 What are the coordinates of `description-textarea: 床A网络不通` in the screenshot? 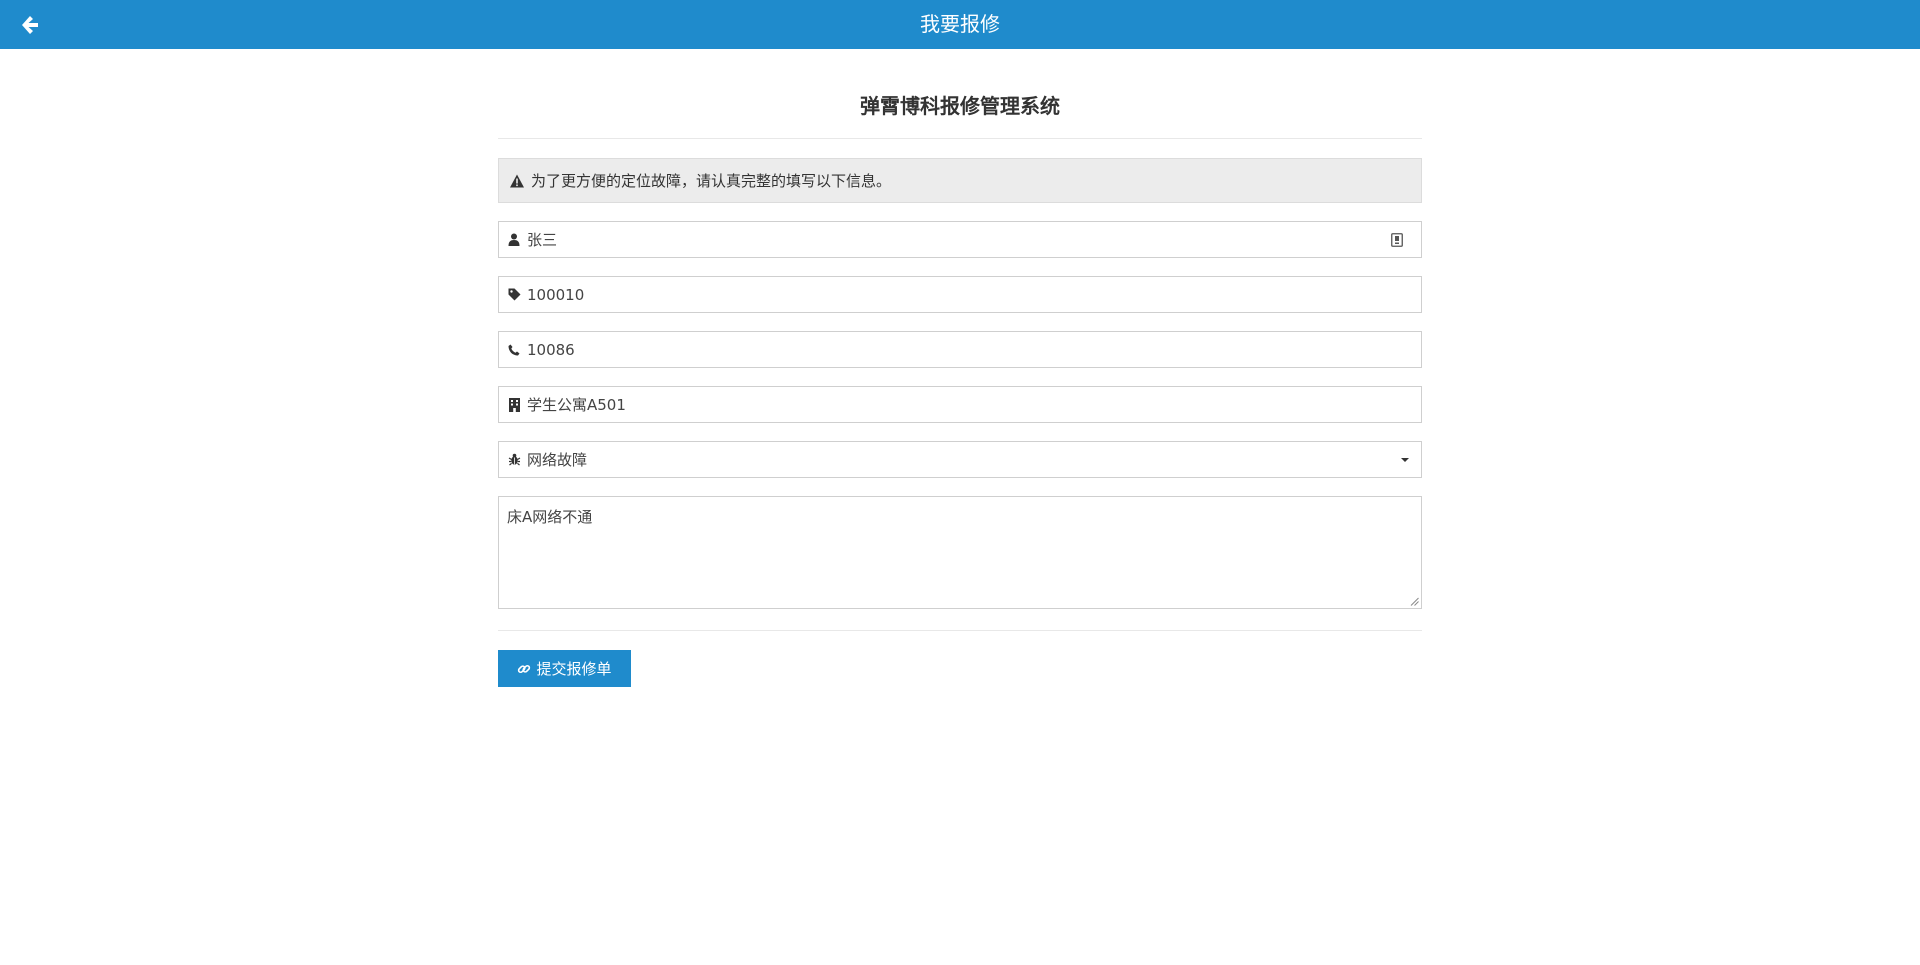 It's located at (960, 552).